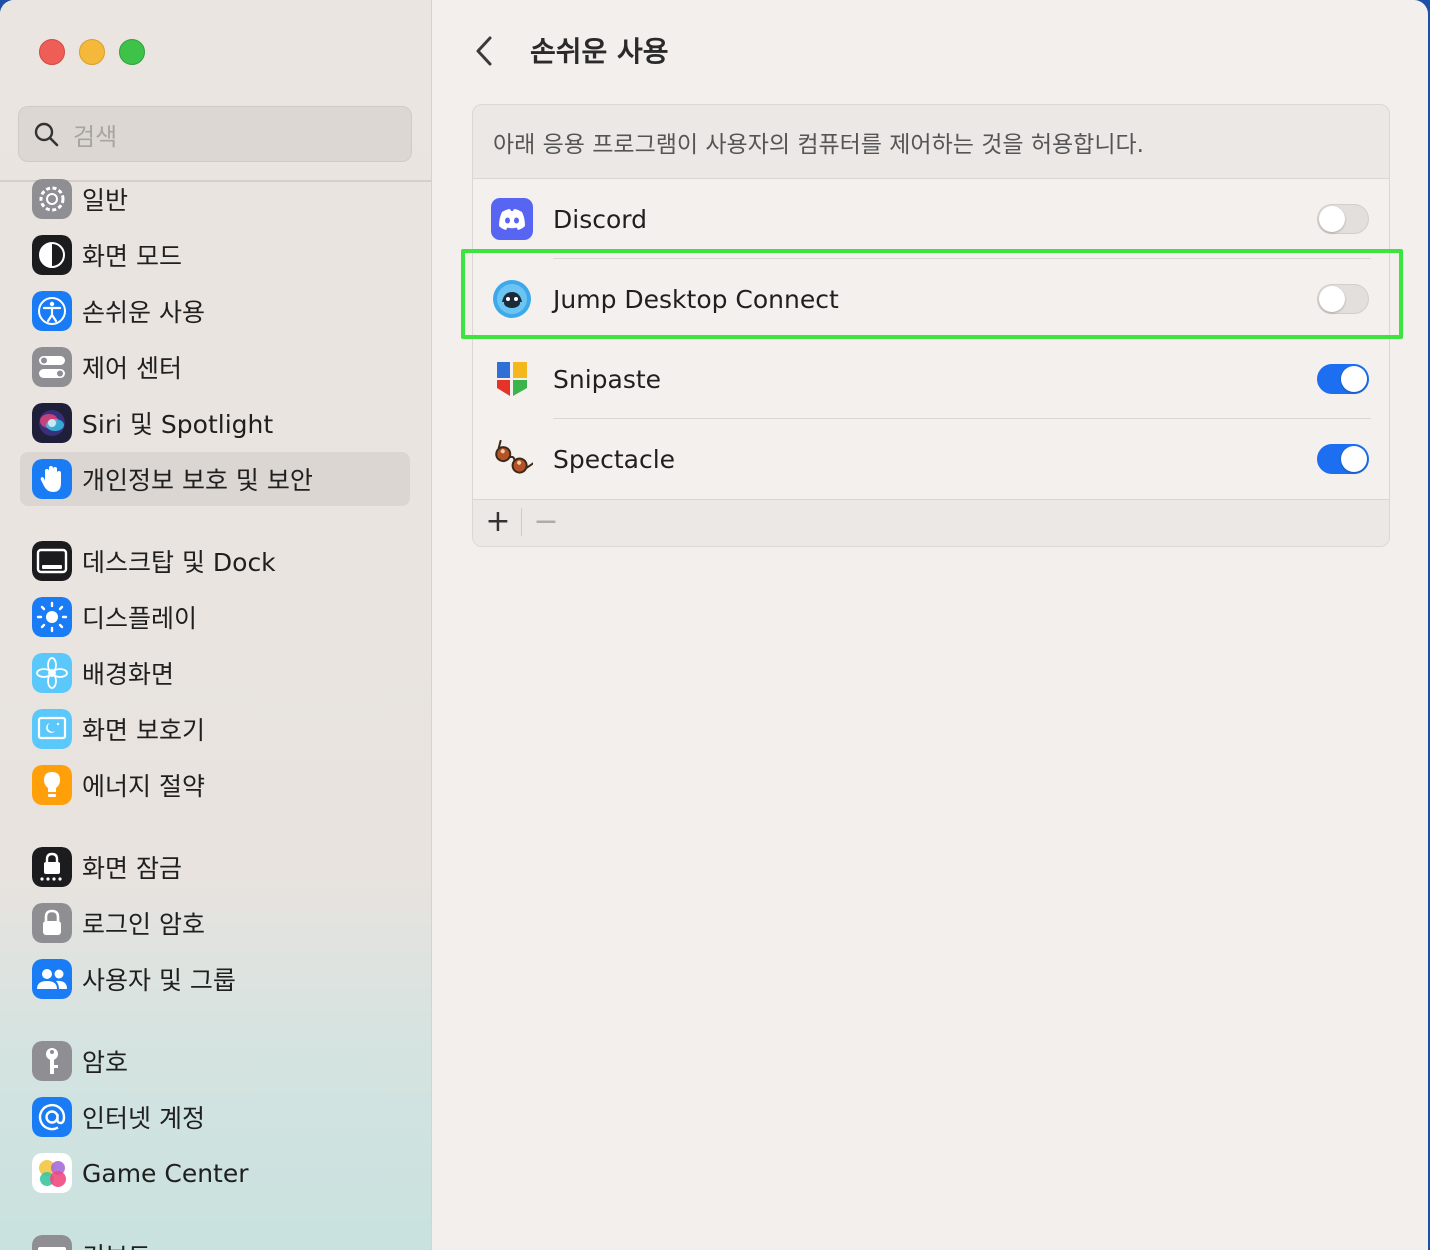 Image resolution: width=1430 pixels, height=1250 pixels. Describe the element at coordinates (512, 219) in the screenshot. I see `discord-icon` at that location.